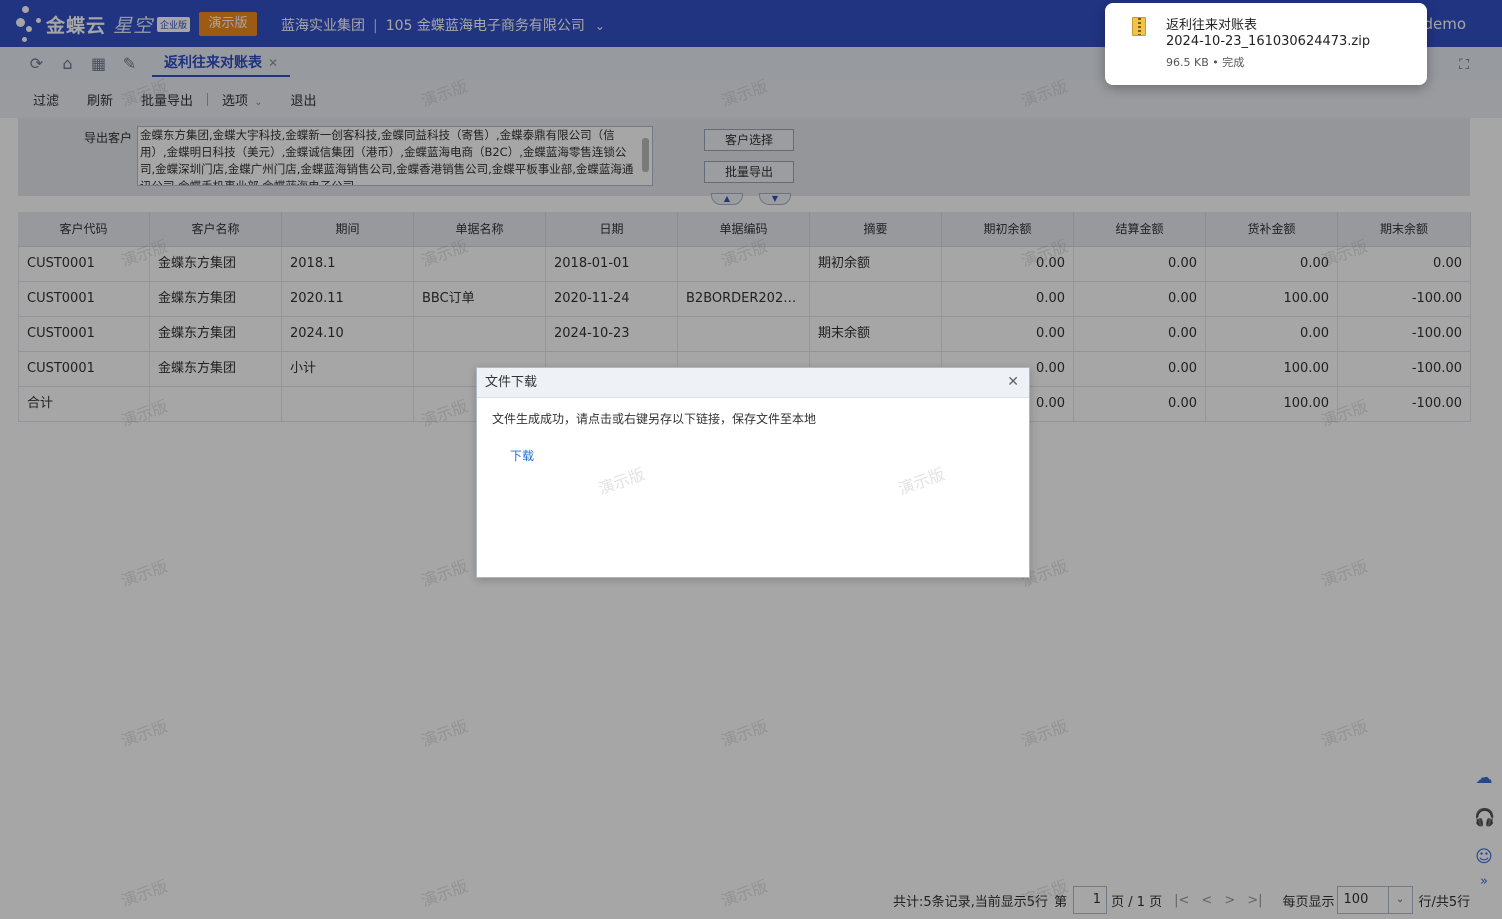 The width and height of the screenshot is (1502, 919). I want to click on download-link: 下载, so click(522, 455).